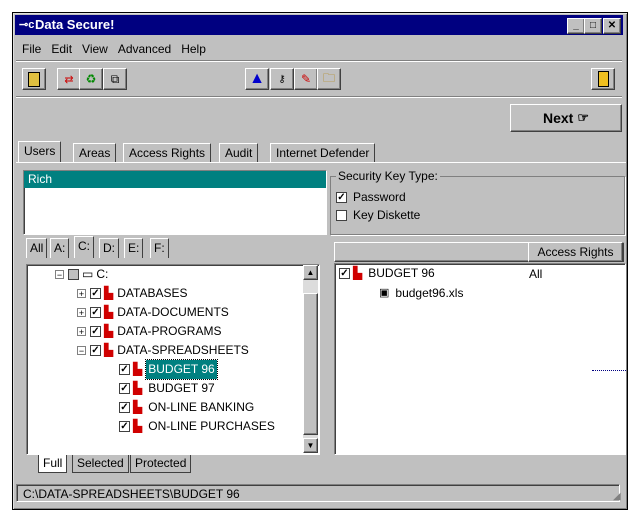  I want to click on tree-item: + ✓ ▙ DATA-PROGRAMS, so click(149, 331).